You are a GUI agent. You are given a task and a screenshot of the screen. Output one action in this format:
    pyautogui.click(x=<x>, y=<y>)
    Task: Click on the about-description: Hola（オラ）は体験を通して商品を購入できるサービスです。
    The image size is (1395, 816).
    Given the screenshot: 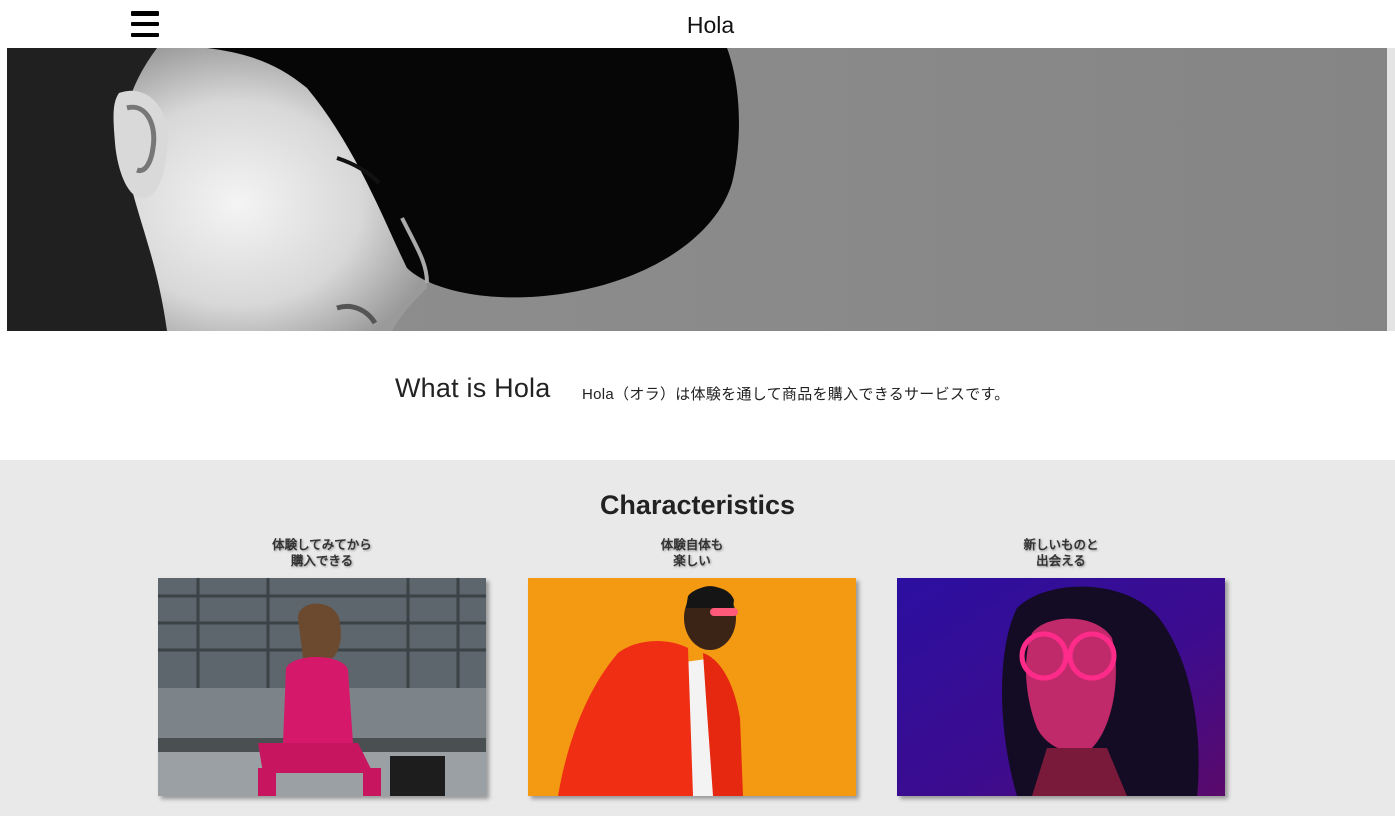 What is the action you would take?
    pyautogui.click(x=796, y=394)
    